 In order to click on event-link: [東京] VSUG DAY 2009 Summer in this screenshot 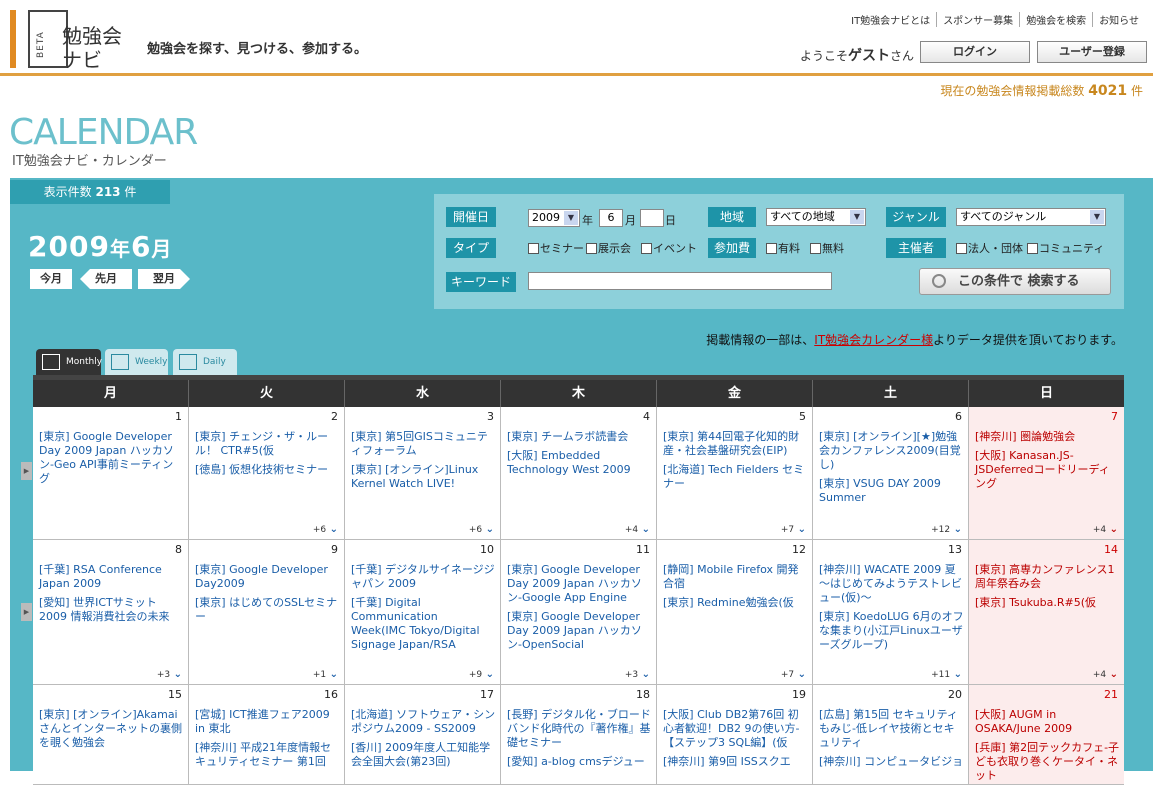, I will do `click(891, 491)`.